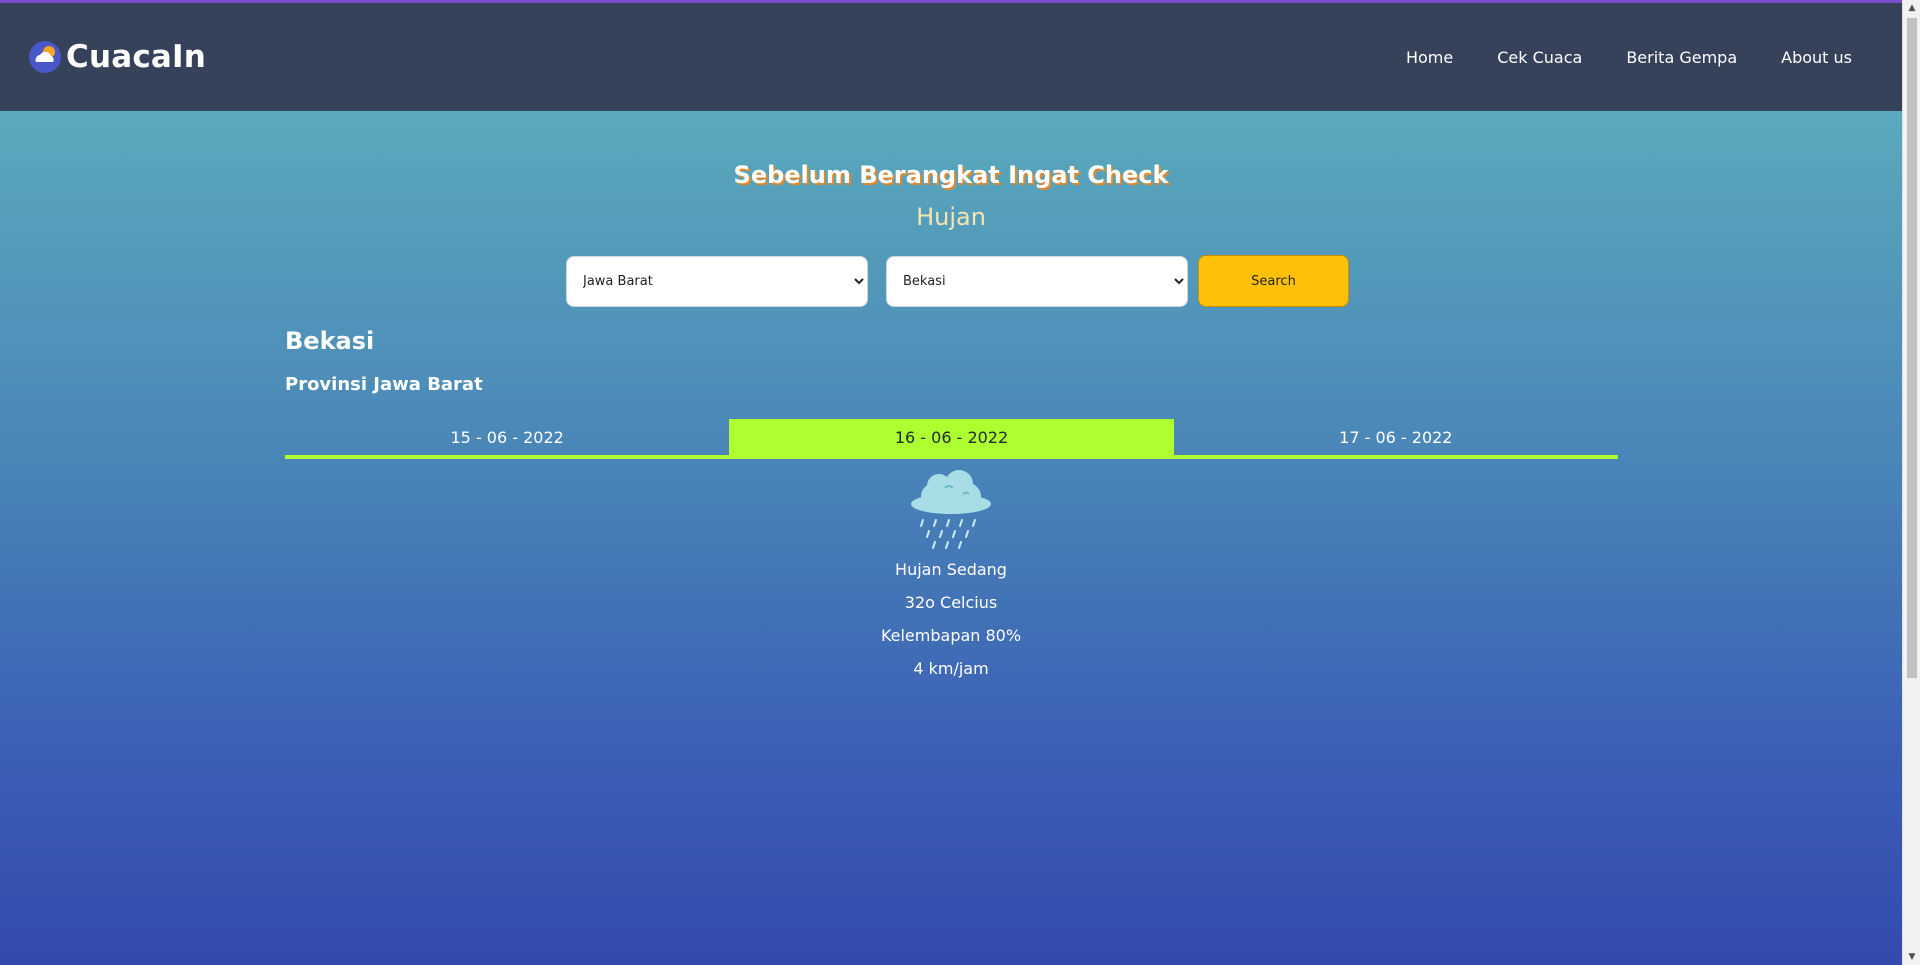 The image size is (1920, 965). Describe the element at coordinates (1816, 57) in the screenshot. I see `nav-about-us: About us` at that location.